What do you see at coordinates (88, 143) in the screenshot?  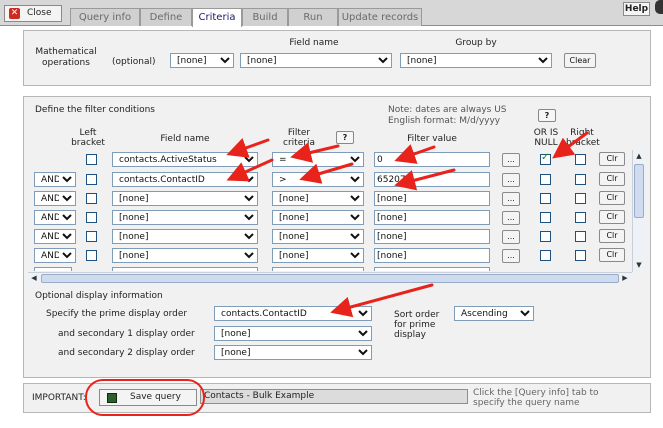 I see `left-bracket-header-2: bracket` at bounding box center [88, 143].